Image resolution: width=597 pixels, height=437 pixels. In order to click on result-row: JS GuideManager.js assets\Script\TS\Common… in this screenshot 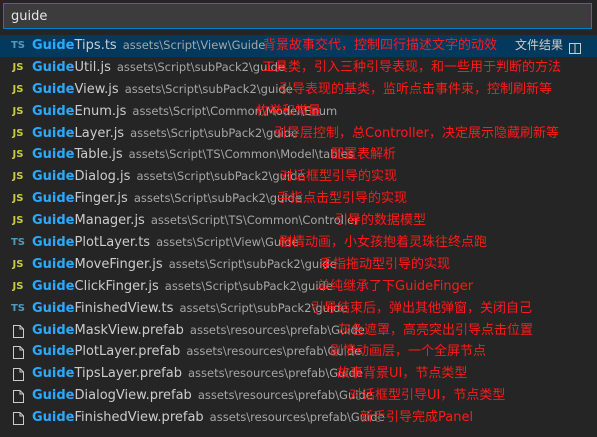, I will do `click(298, 221)`.